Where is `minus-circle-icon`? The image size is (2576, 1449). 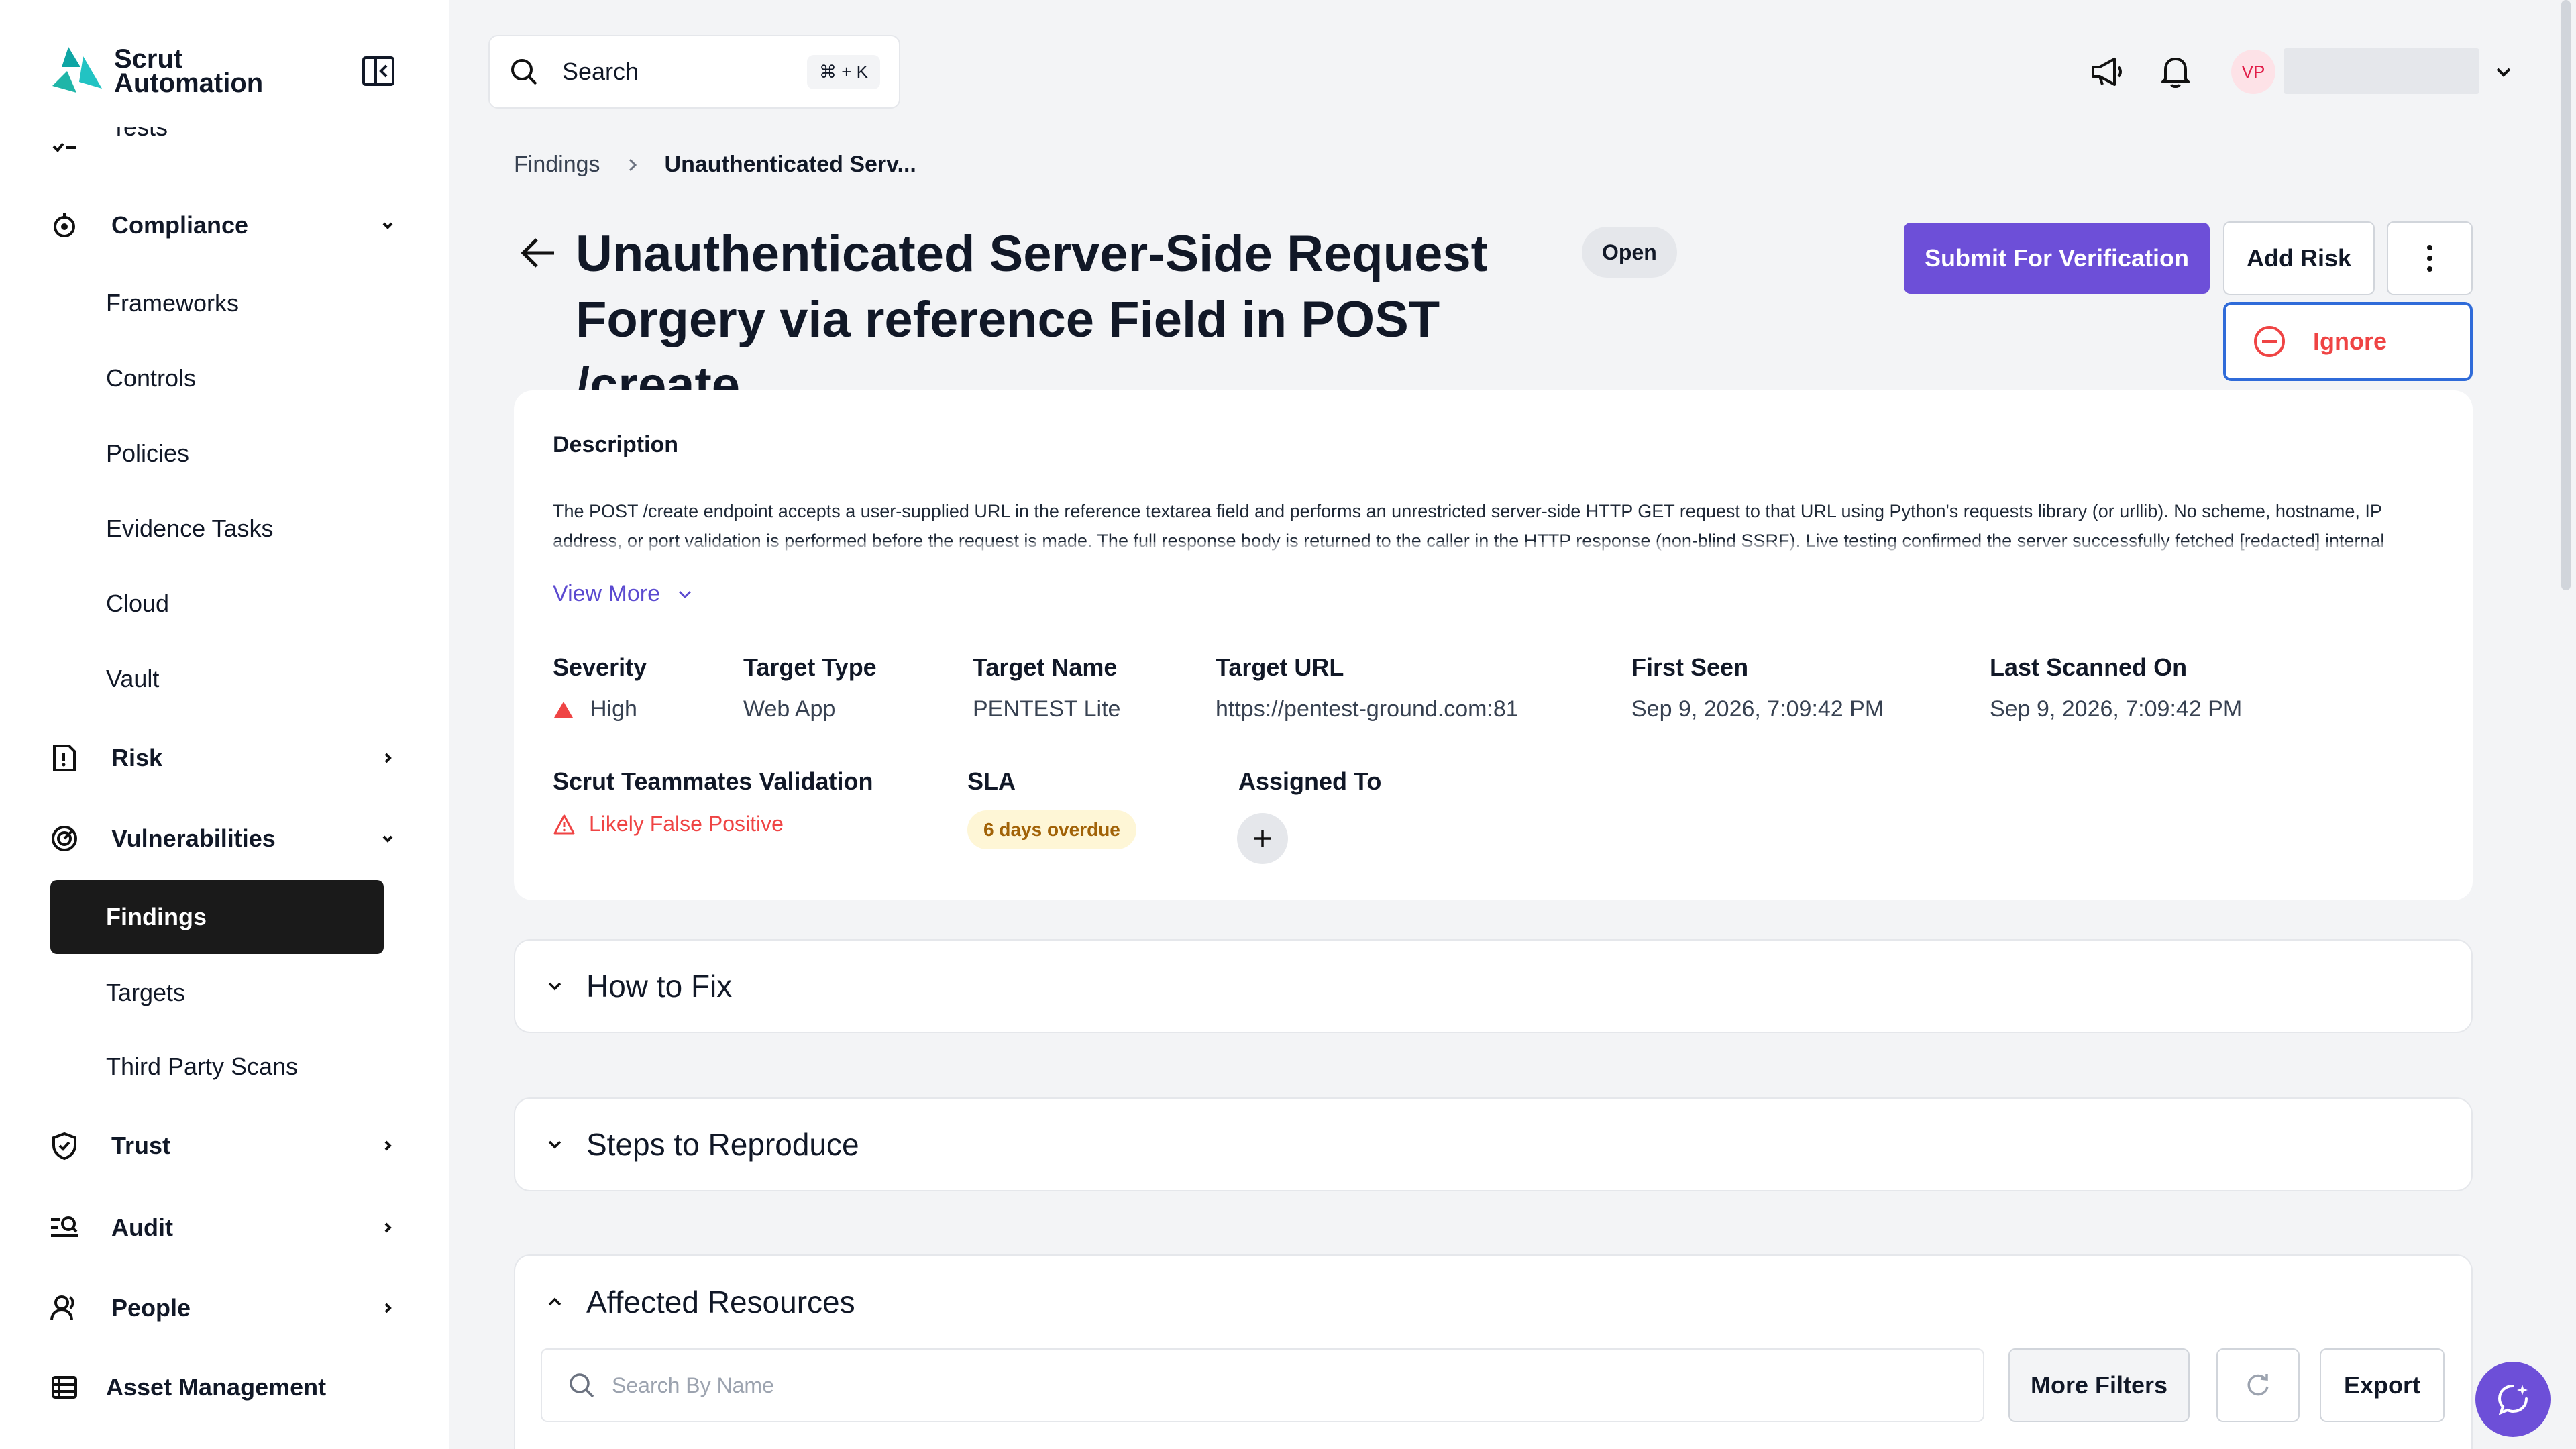
minus-circle-icon is located at coordinates (2269, 341).